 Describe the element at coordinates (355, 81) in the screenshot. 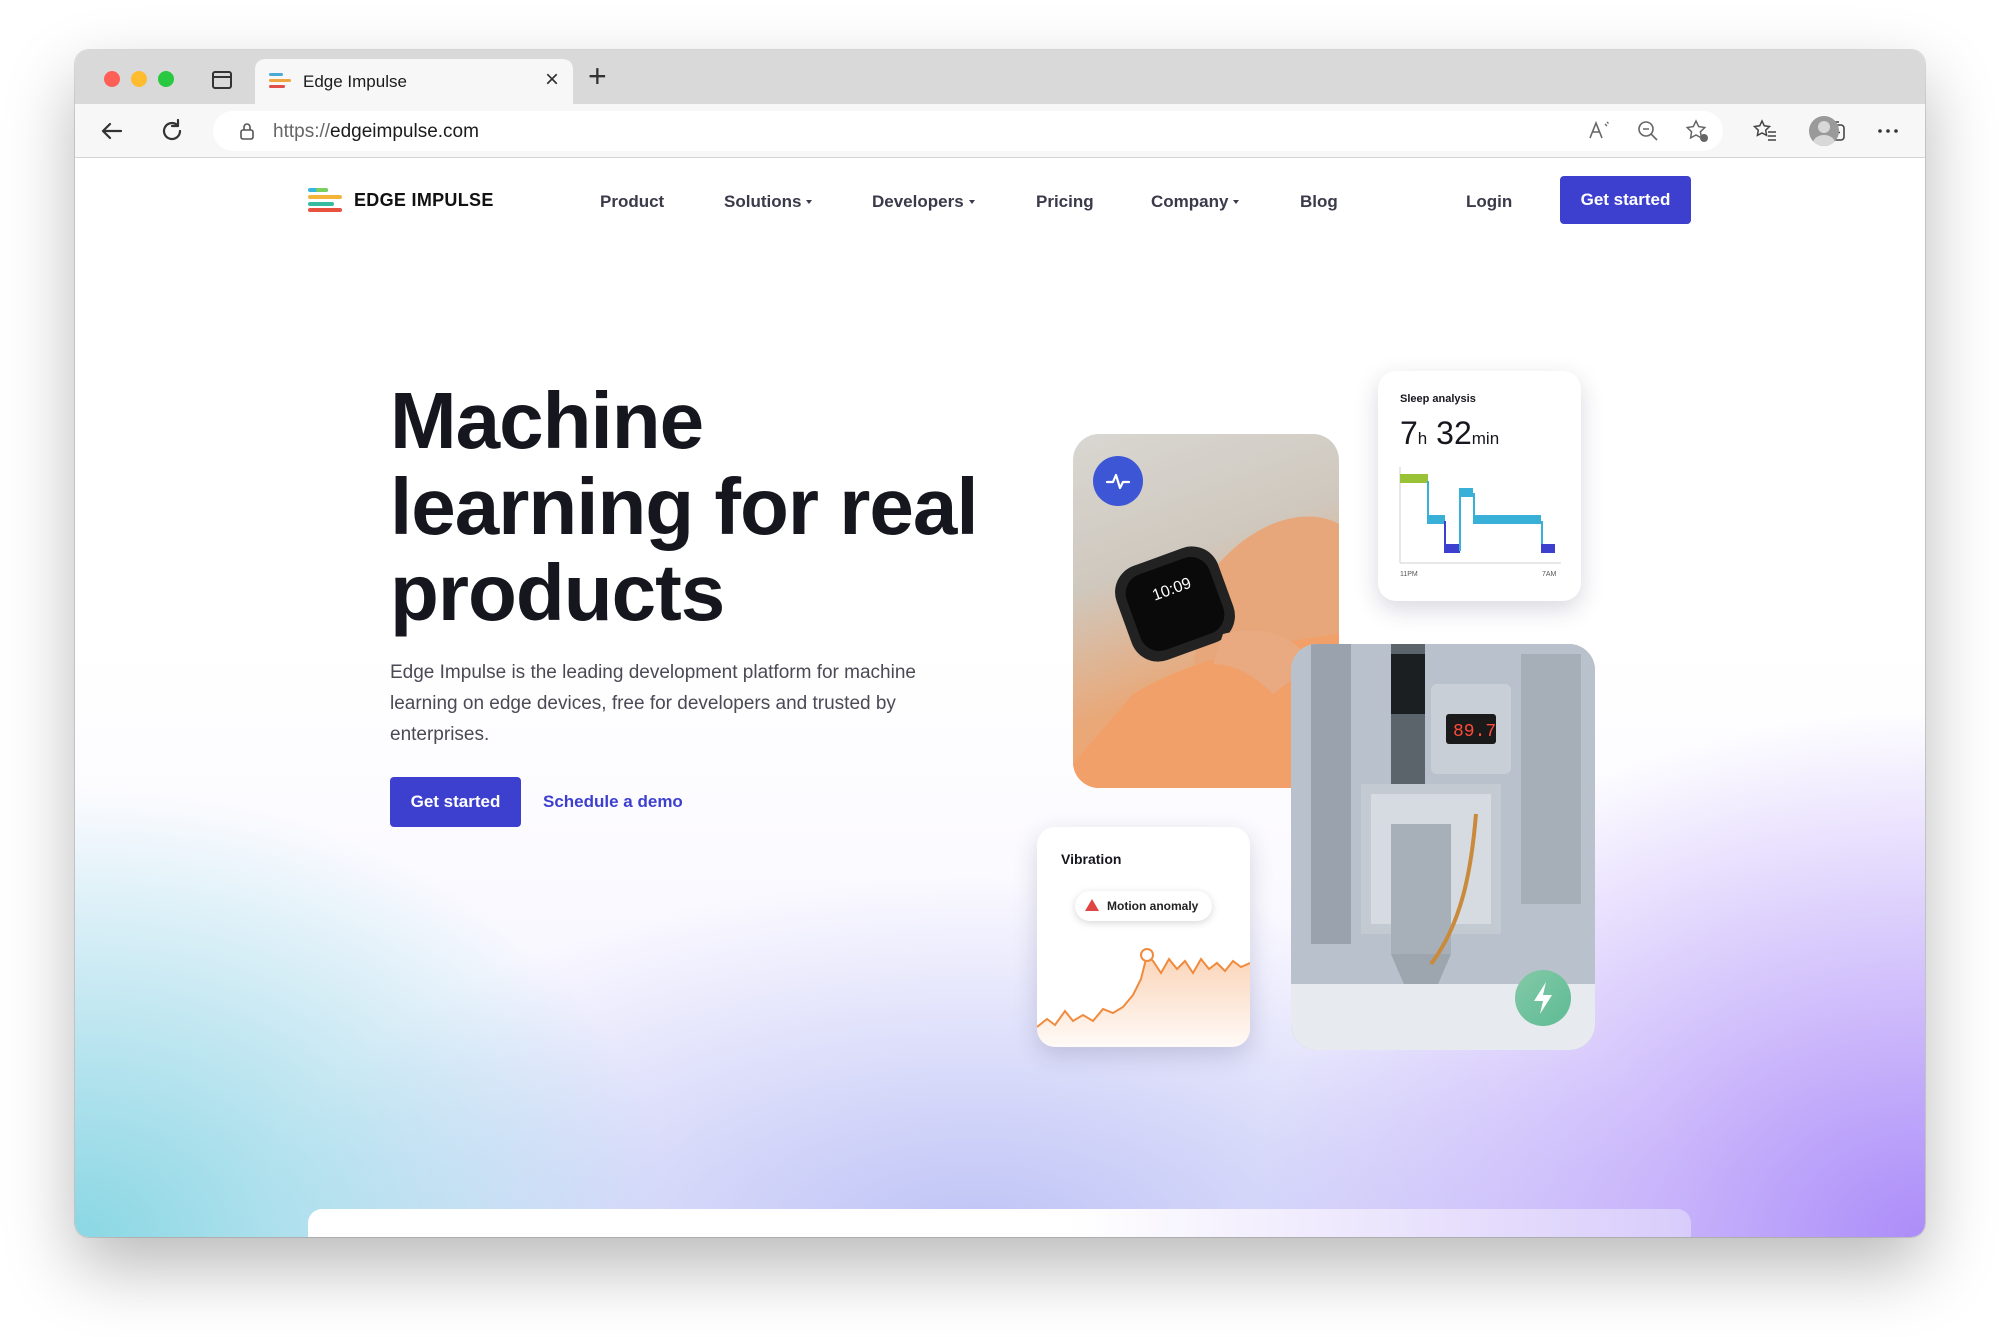

I see `tab-title: Edge Impulse` at that location.